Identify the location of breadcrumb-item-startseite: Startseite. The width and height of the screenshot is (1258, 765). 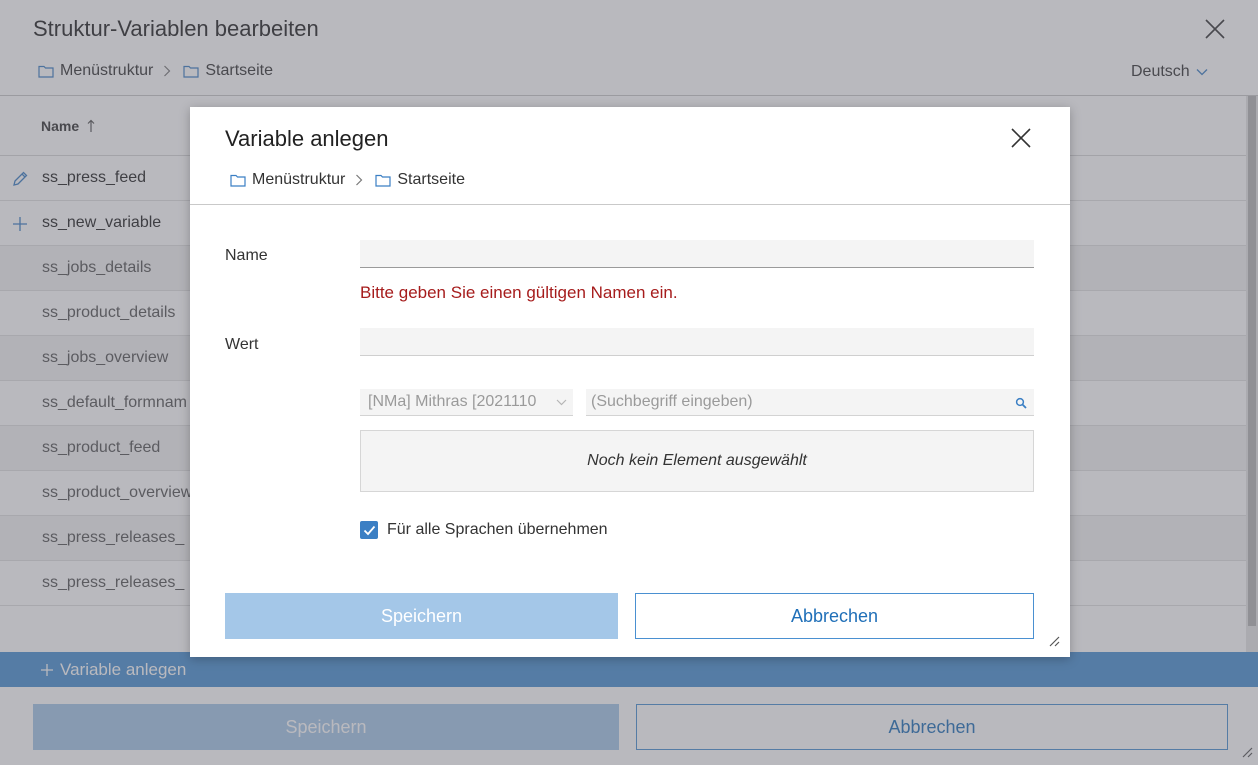
(420, 180).